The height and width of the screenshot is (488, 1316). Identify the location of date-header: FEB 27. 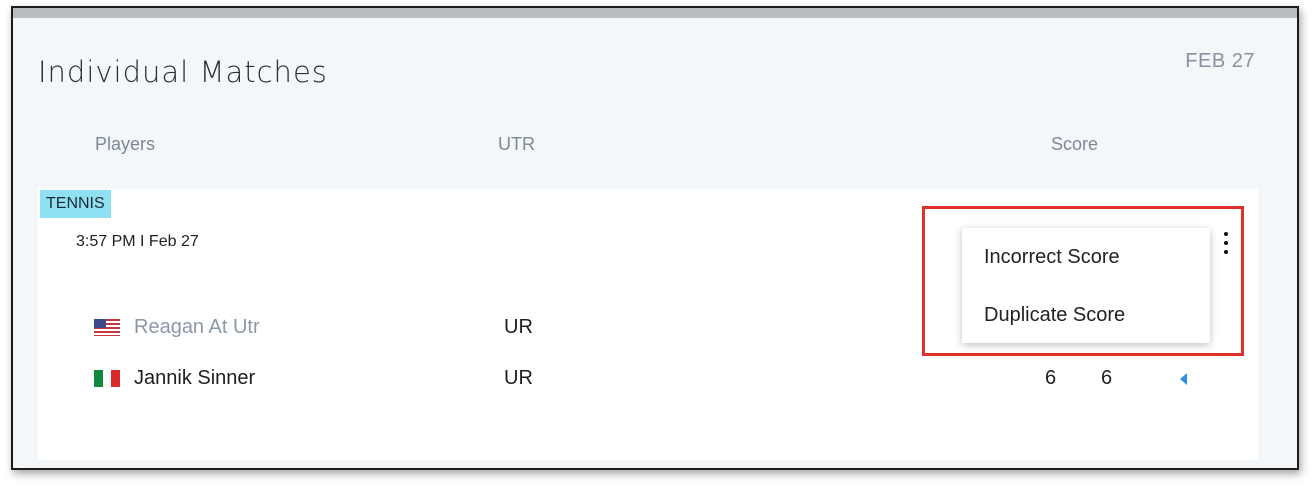
(1220, 61).